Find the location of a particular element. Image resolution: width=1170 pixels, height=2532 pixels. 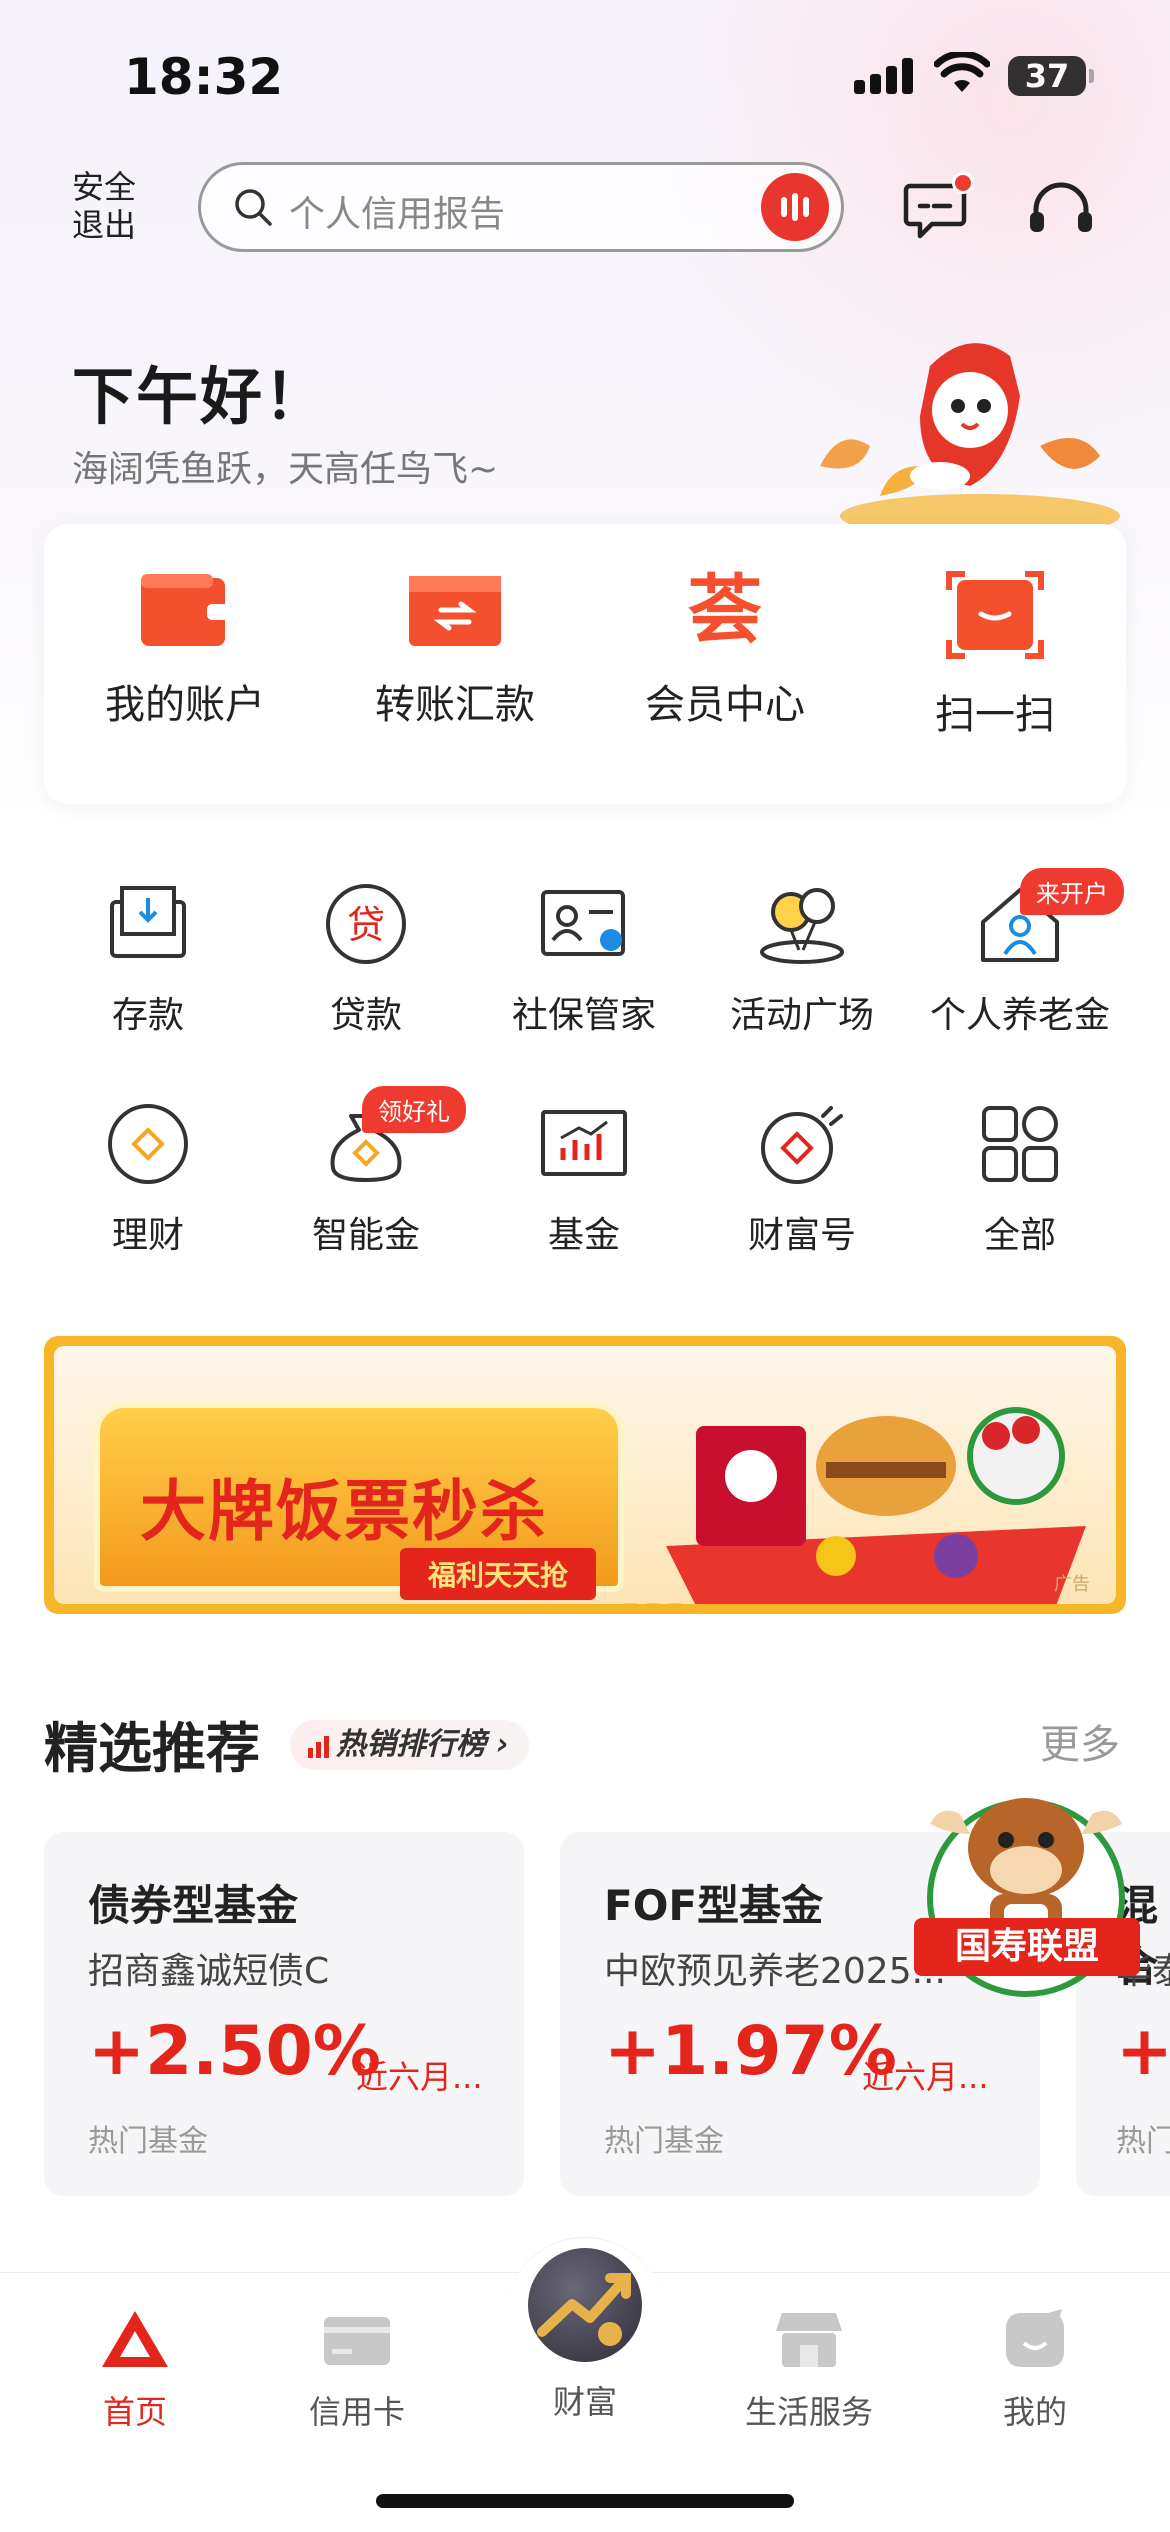

main-actions-card: 我的账户 转账汇款 荟 会员中心 扫一扫 is located at coordinates (585, 664).